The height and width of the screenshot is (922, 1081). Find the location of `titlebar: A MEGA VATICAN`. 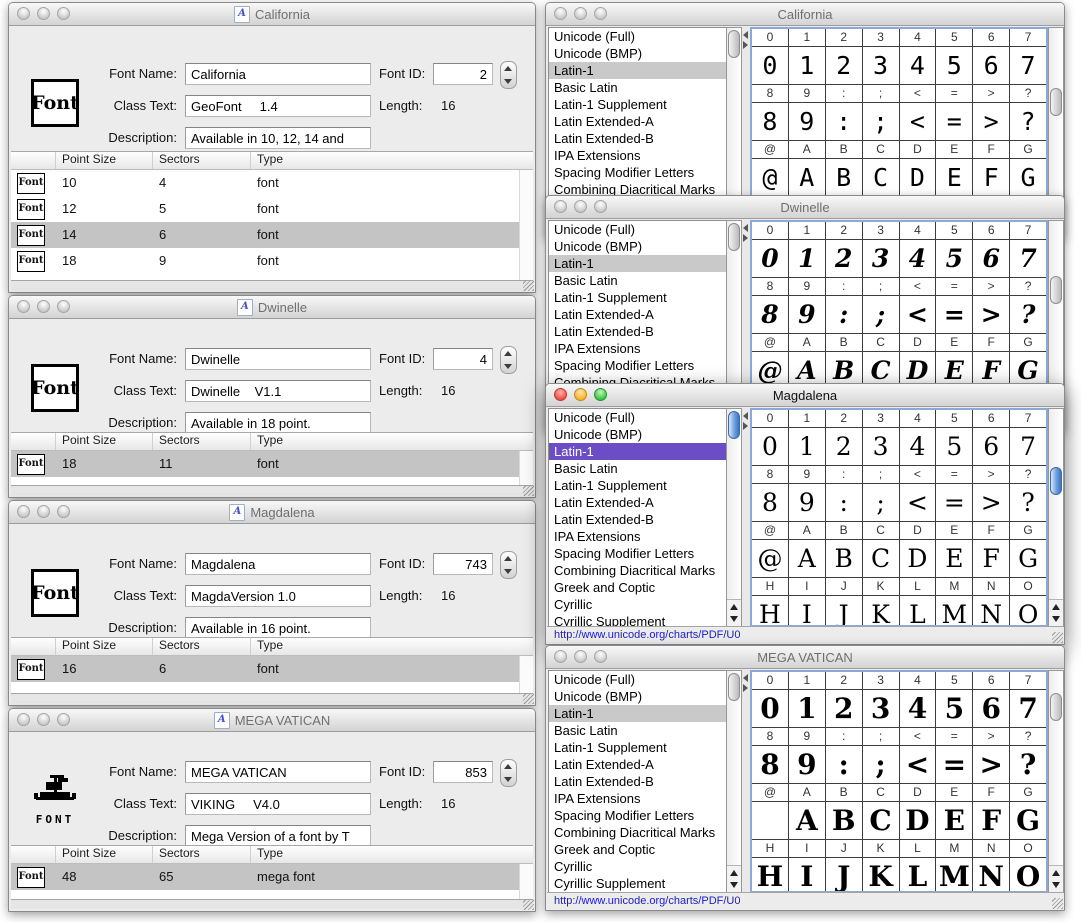

titlebar: A MEGA VATICAN is located at coordinates (272, 720).